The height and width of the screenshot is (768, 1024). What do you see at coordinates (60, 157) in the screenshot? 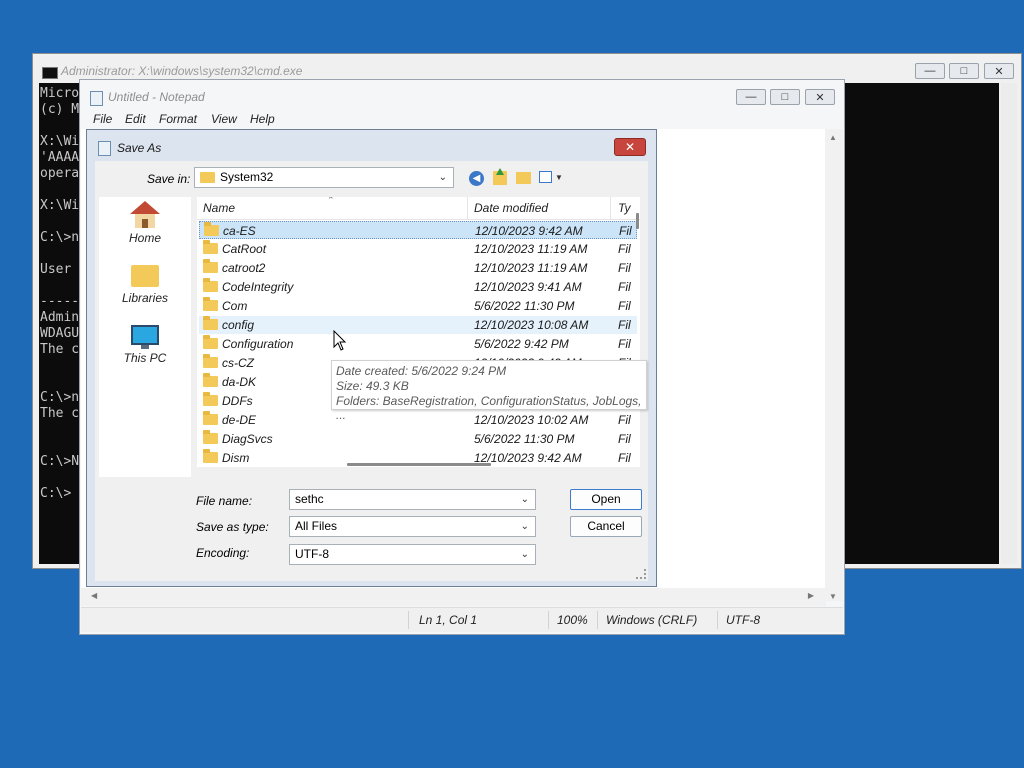
I see `cmd-line: 'AAAA` at bounding box center [60, 157].